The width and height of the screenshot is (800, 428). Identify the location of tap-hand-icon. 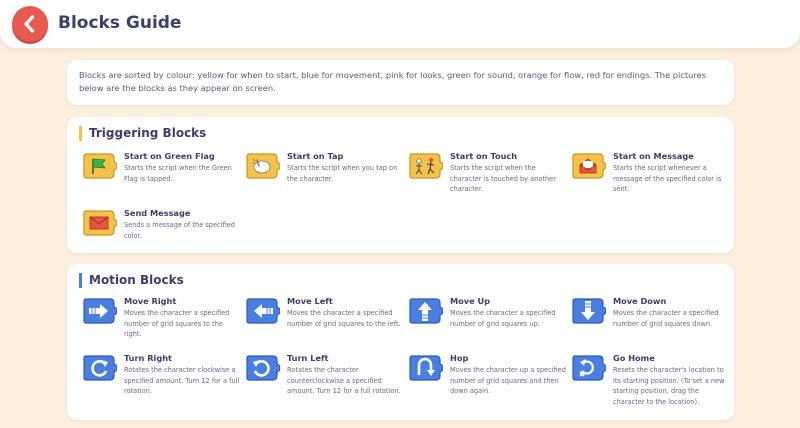
(263, 166).